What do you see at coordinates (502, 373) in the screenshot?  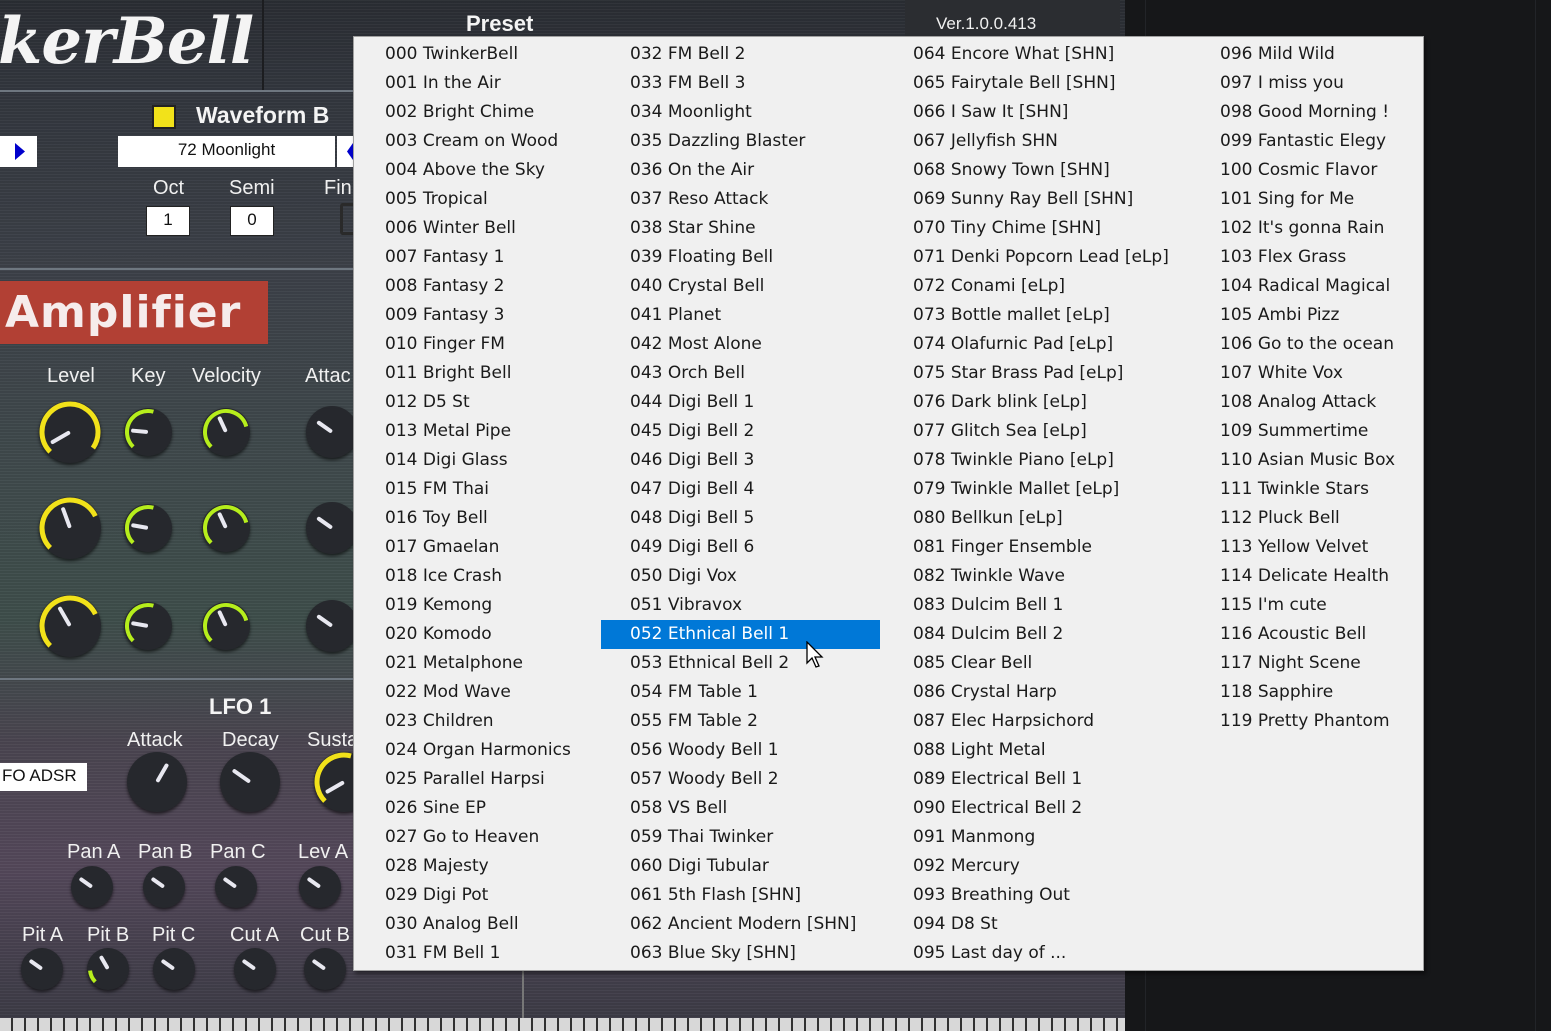 I see `preset-menu-item: 011 Bright Bell` at bounding box center [502, 373].